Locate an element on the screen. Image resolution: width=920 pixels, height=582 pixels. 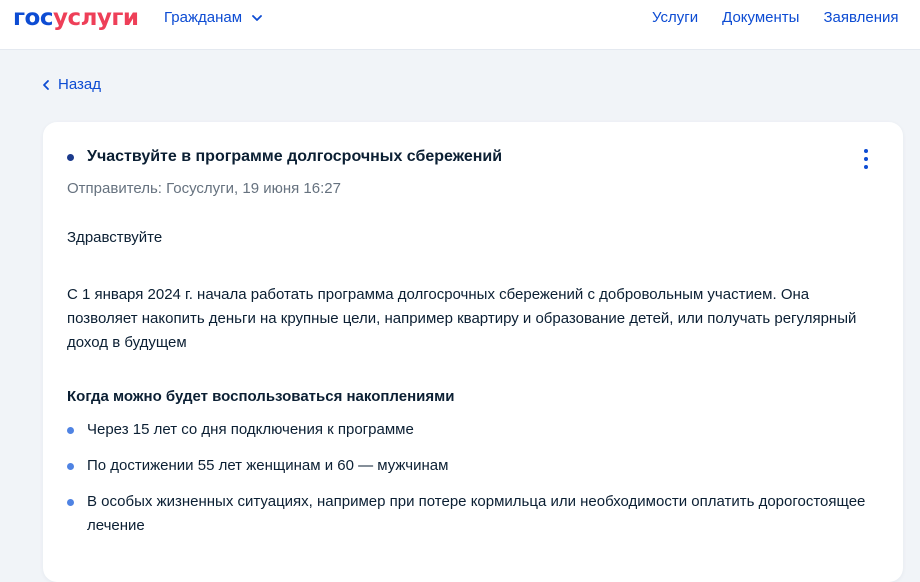
nav-link-applications: Заявления is located at coordinates (860, 18).